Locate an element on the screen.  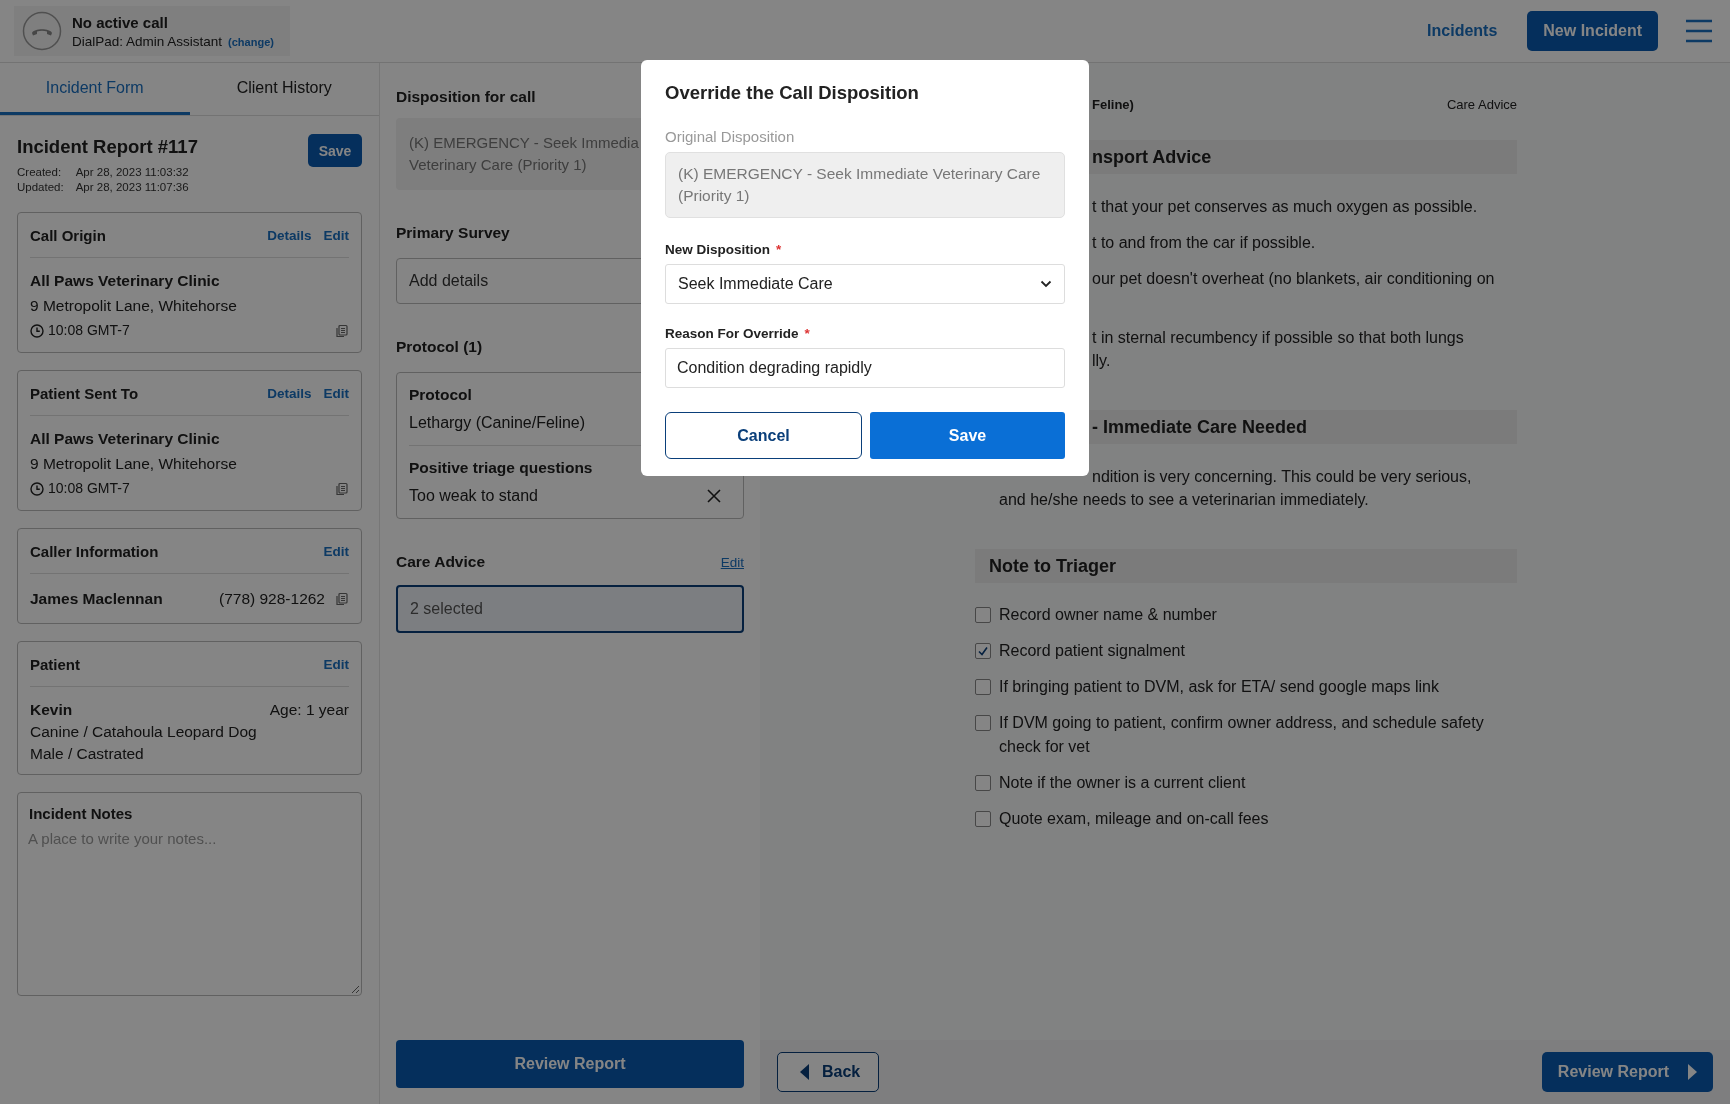
protocol-value: Lethargy (Canine/Feline) is located at coordinates (497, 423).